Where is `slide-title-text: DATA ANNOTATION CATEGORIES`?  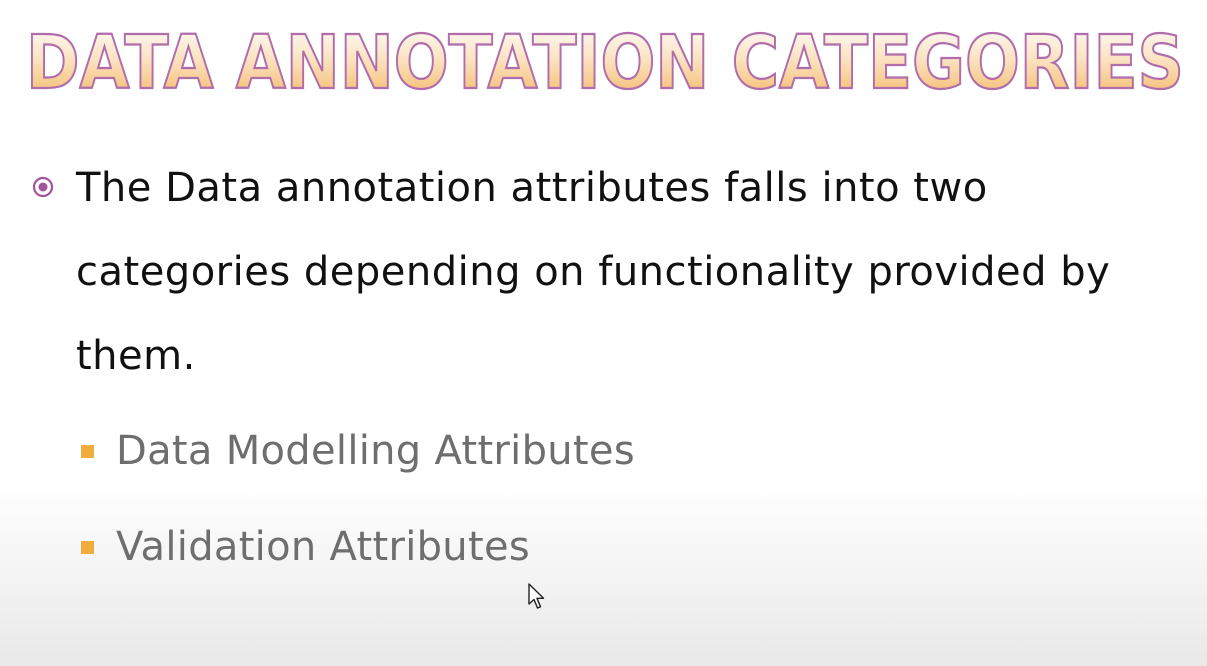 slide-title-text: DATA ANNOTATION CATEGORIES is located at coordinates (605, 63).